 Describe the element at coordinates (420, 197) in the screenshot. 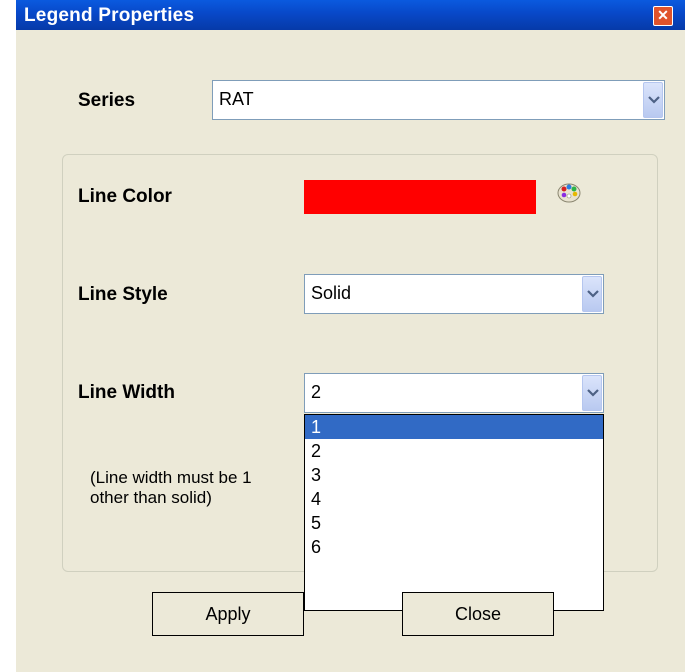

I see `line-color-swatch` at that location.